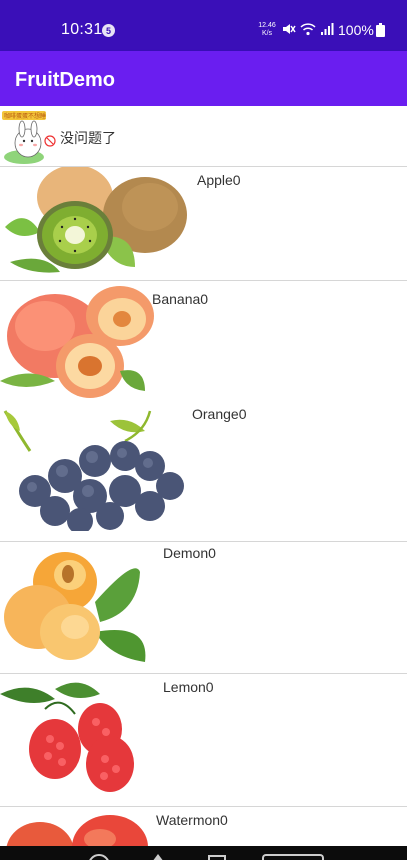 The height and width of the screenshot is (860, 407). What do you see at coordinates (203, 224) in the screenshot?
I see `list-item: Apple0` at bounding box center [203, 224].